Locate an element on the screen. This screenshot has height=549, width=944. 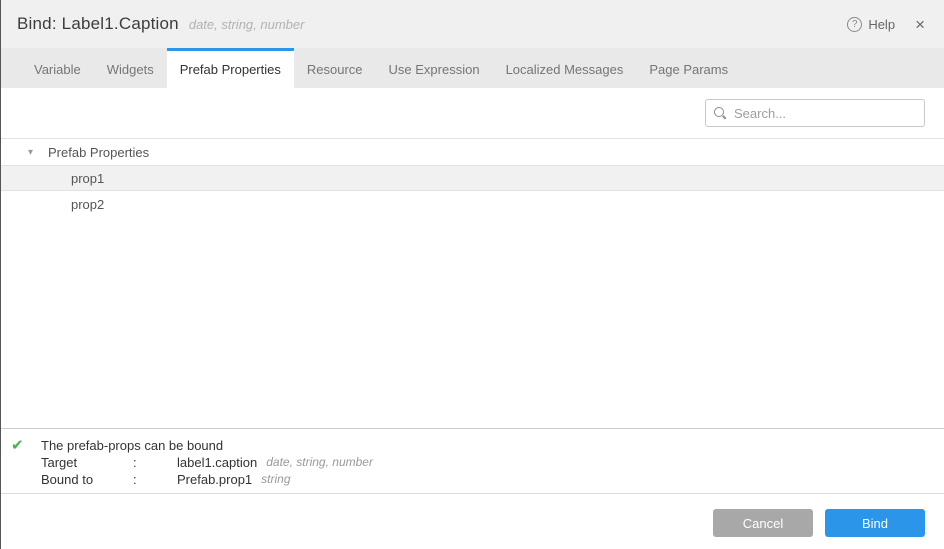
search-box is located at coordinates (815, 113).